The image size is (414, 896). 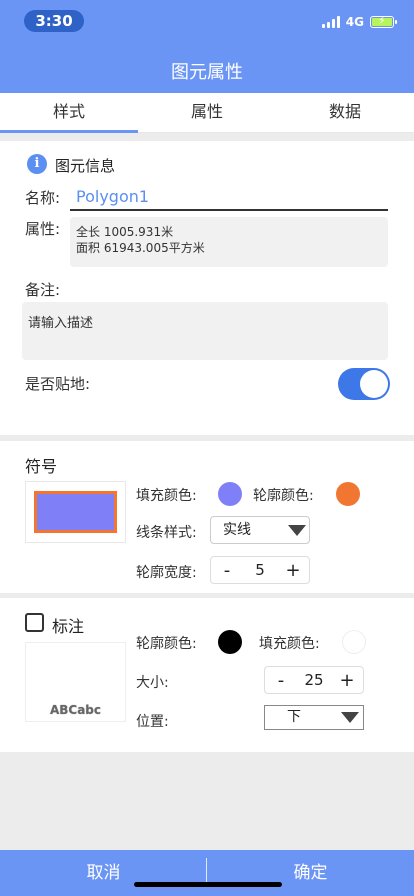 I want to click on note-label: 备注:, so click(x=43, y=290).